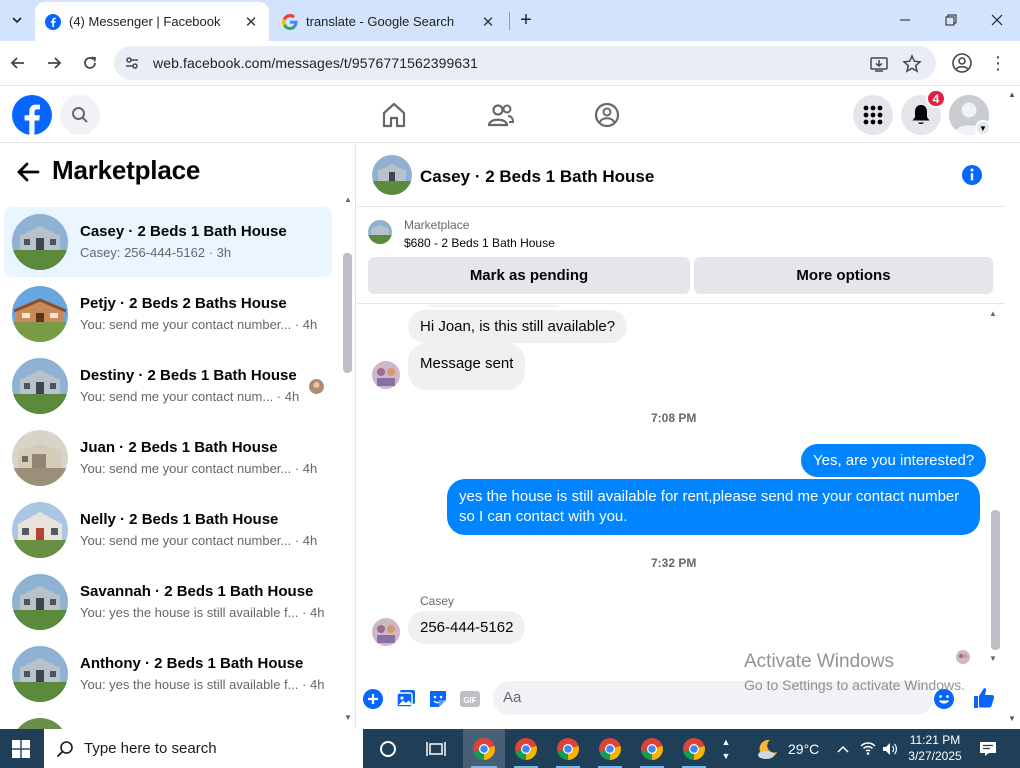 This screenshot has width=1020, height=768. Describe the element at coordinates (373, 699) in the screenshot. I see `plus-circle-icon` at that location.